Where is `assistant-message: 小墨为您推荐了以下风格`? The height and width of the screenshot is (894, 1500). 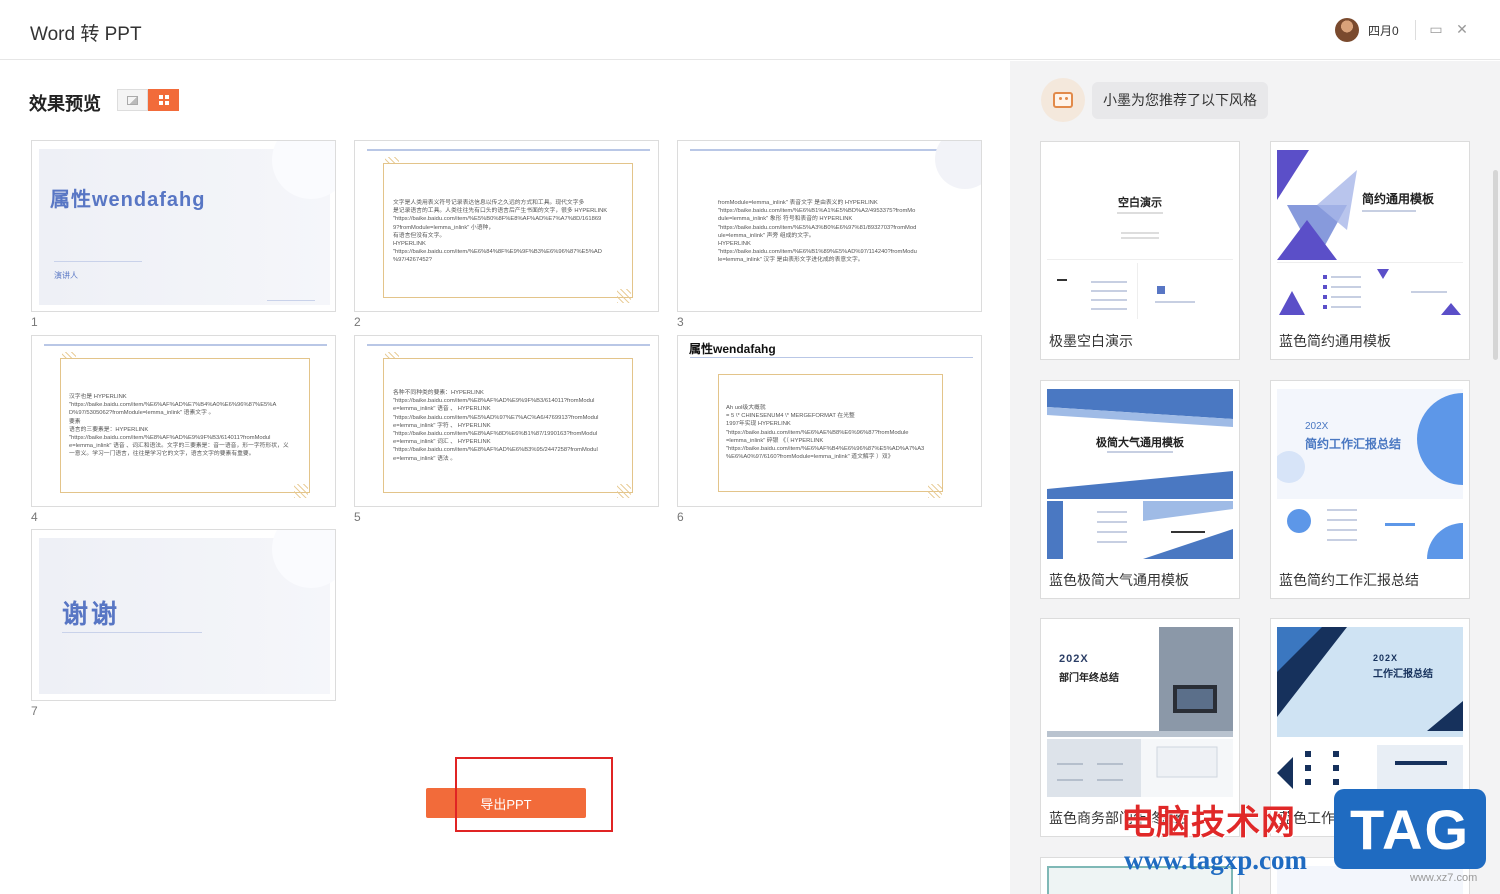 assistant-message: 小墨为您推荐了以下风格 is located at coordinates (1180, 100).